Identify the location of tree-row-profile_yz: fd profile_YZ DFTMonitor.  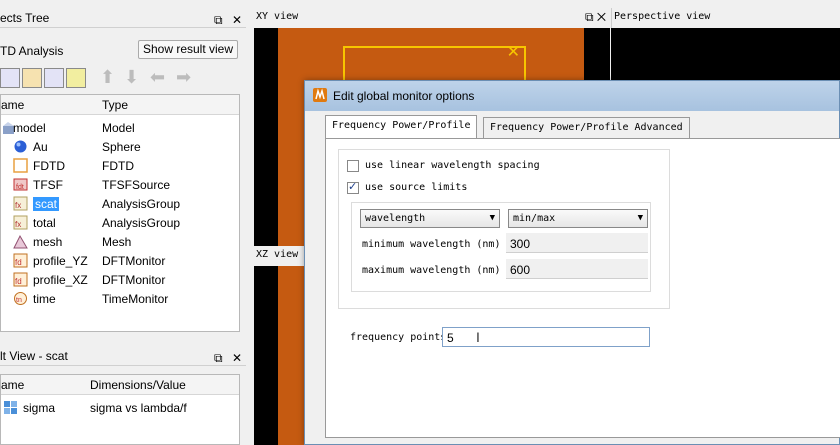
(120, 261).